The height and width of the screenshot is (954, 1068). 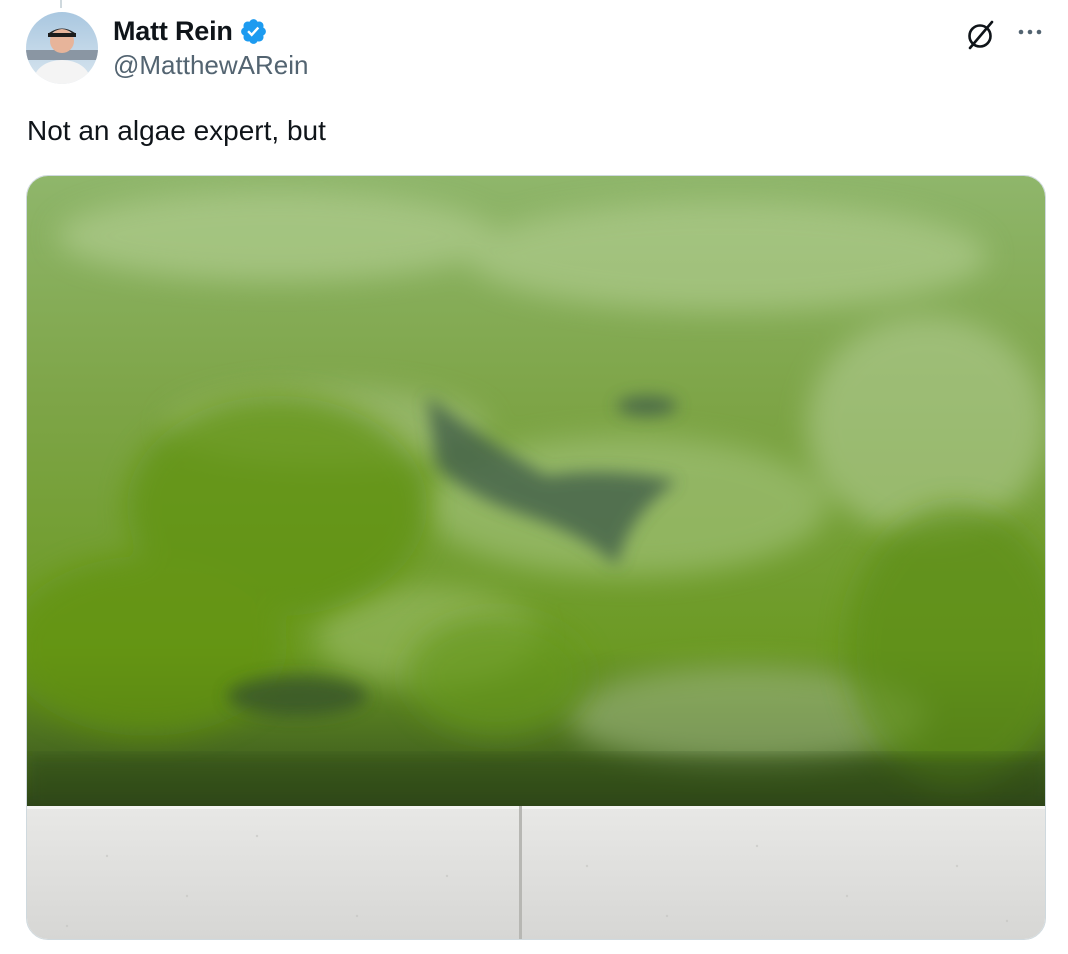 I want to click on thread-line, so click(x=61, y=4).